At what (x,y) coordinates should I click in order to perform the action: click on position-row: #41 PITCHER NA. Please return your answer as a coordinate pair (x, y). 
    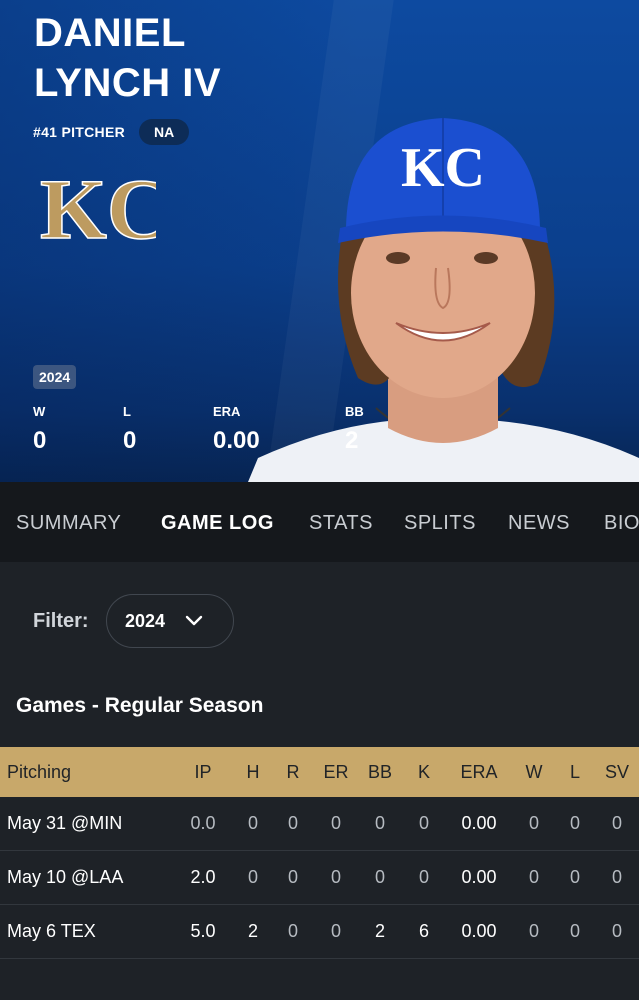
    Looking at the image, I should click on (111, 132).